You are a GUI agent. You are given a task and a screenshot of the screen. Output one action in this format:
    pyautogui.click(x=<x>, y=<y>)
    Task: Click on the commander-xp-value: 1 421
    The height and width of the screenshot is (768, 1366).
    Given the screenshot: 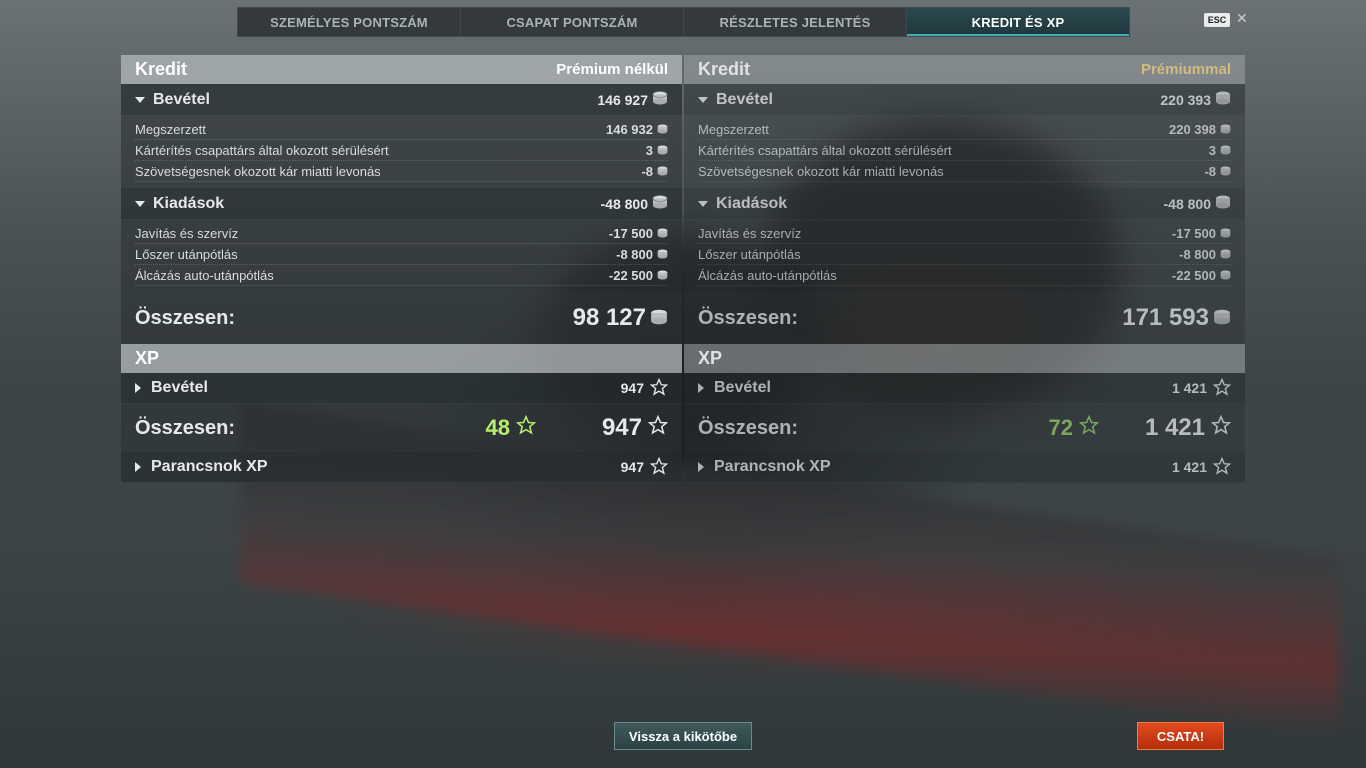 What is the action you would take?
    pyautogui.click(x=1189, y=467)
    